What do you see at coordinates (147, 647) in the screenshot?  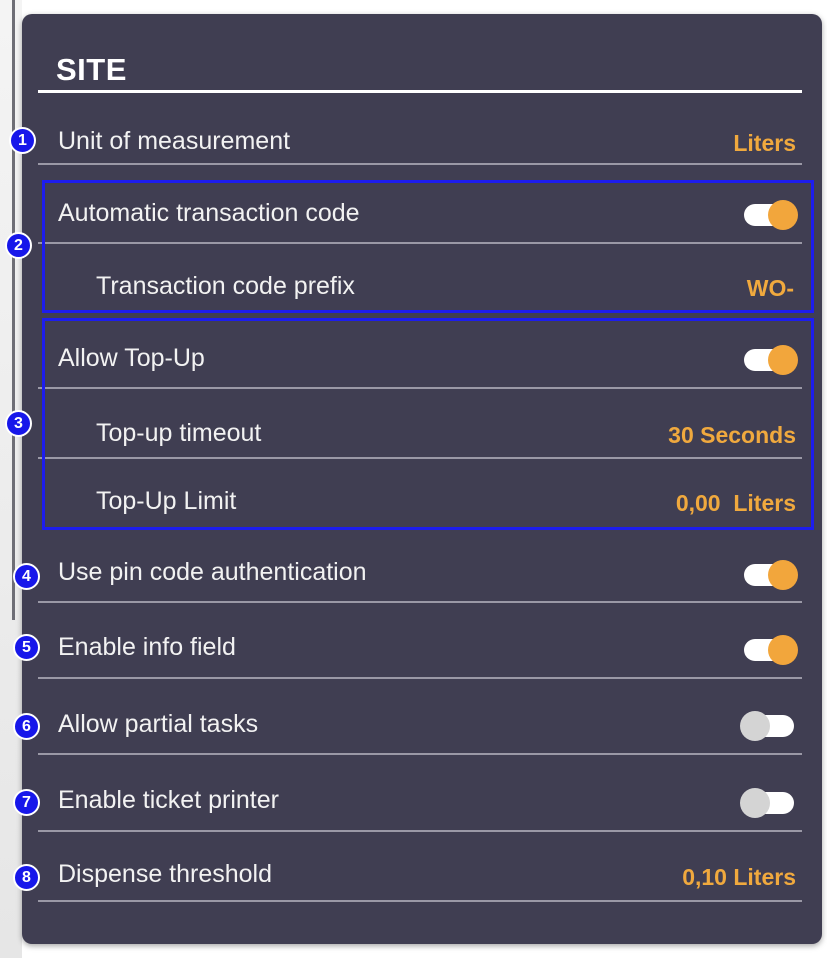 I see `setting-label: Enable info field` at bounding box center [147, 647].